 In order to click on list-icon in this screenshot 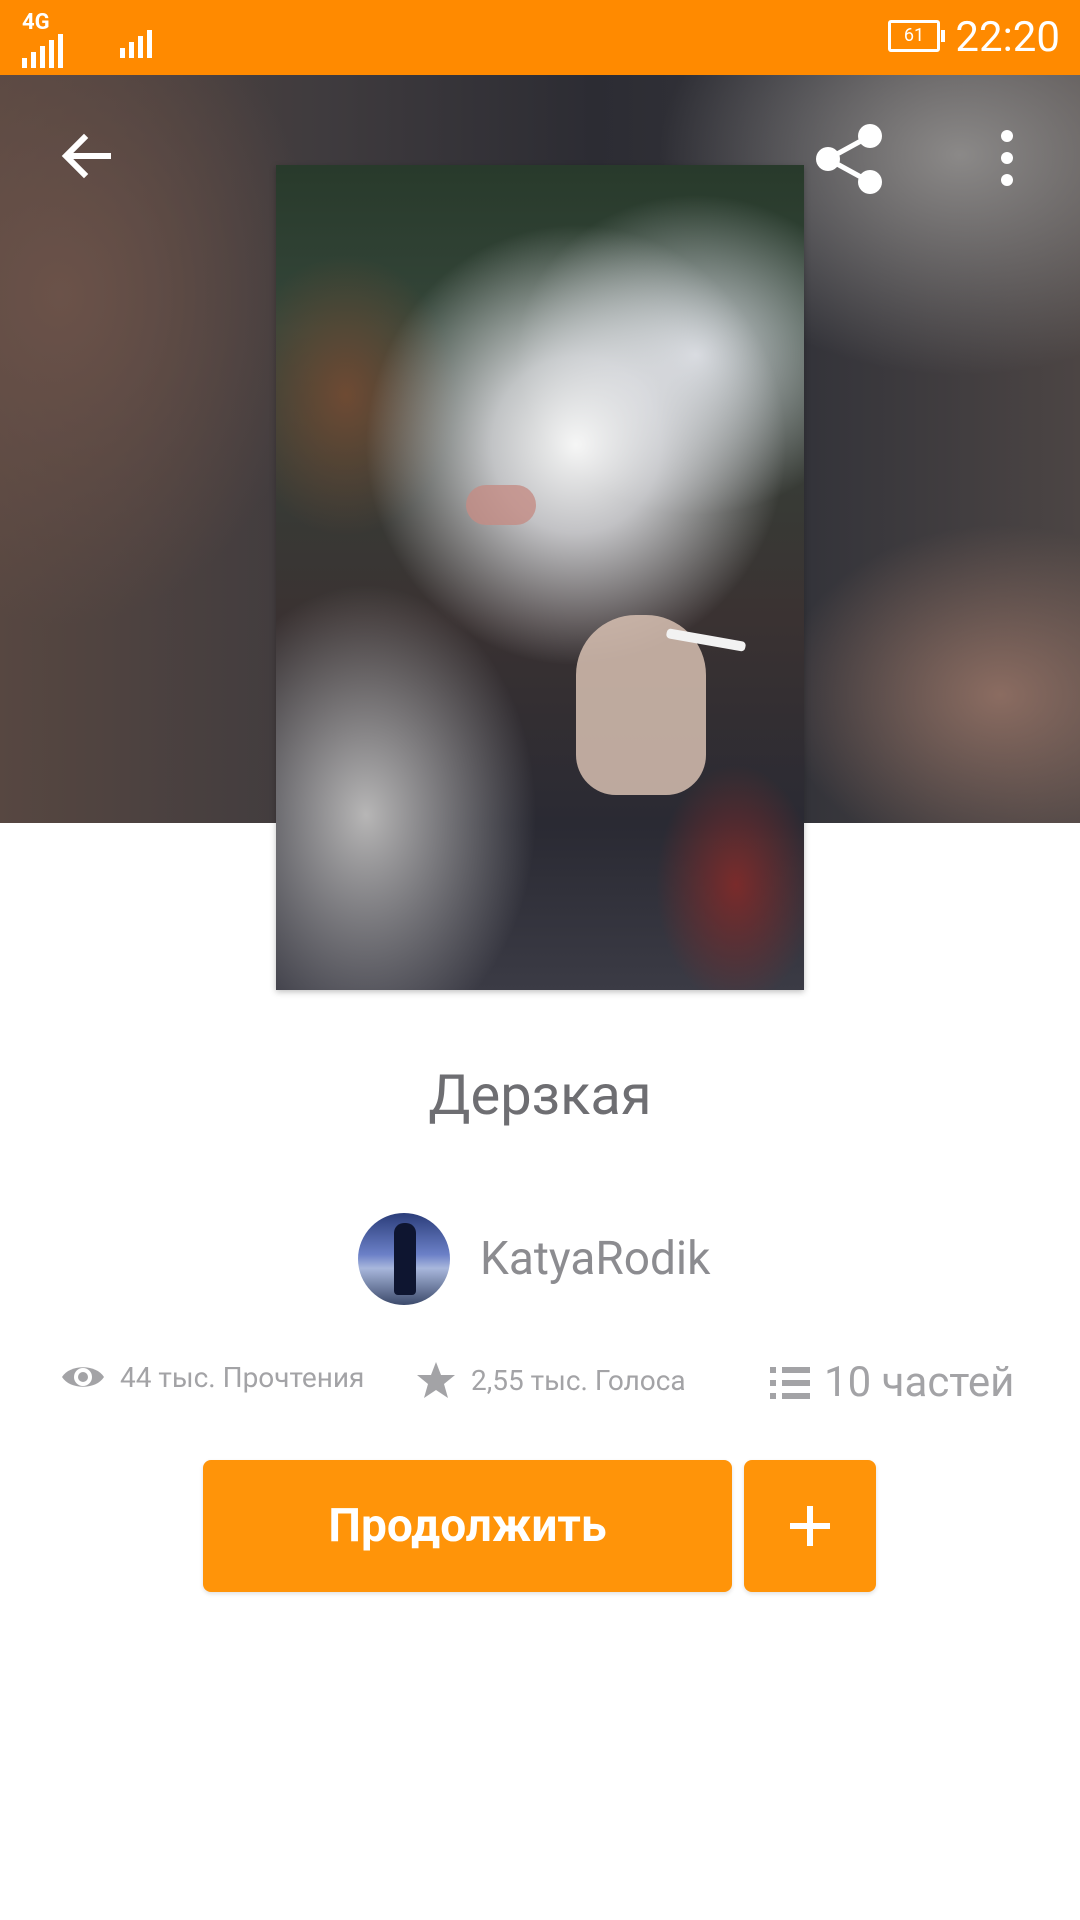, I will do `click(790, 1382)`.